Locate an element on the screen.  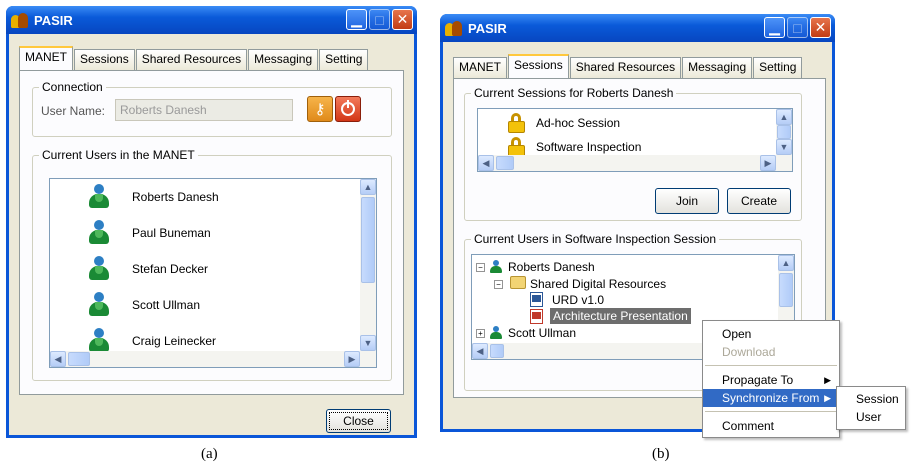
menu-item-label: Synchronize From is located at coordinates (771, 398).